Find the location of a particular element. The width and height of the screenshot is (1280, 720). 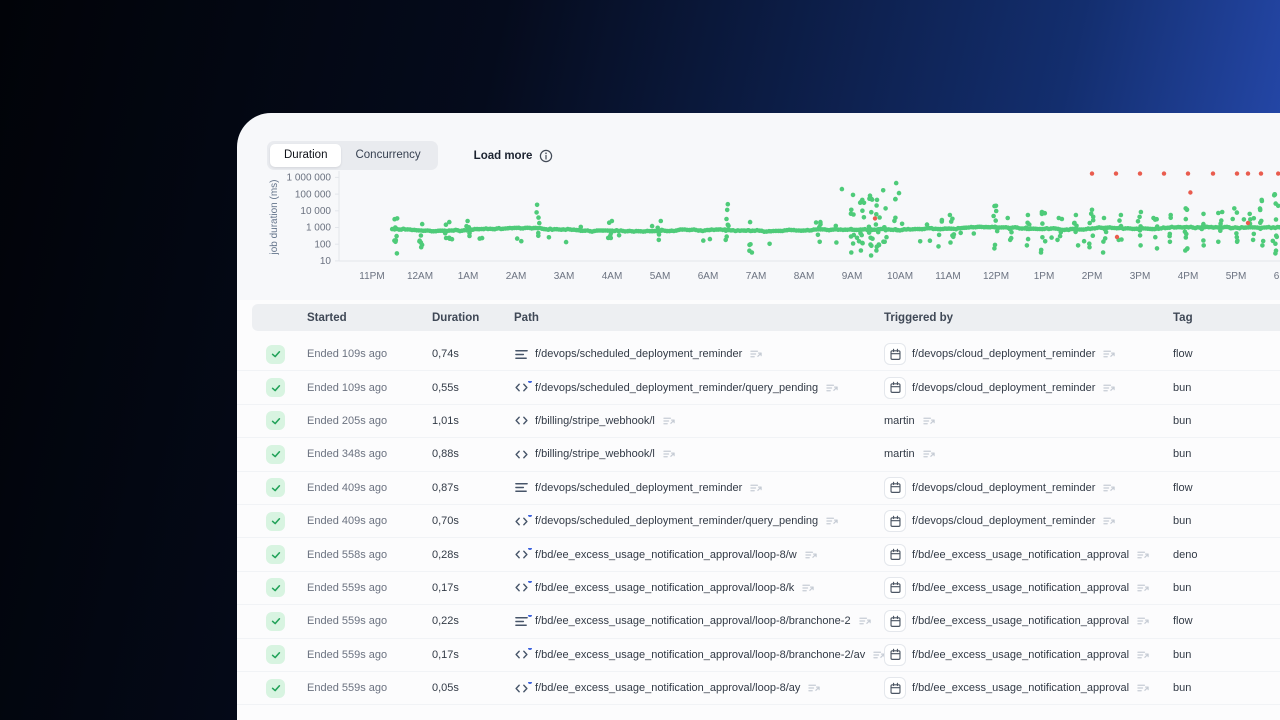

load-more-label: Load more is located at coordinates (503, 155).